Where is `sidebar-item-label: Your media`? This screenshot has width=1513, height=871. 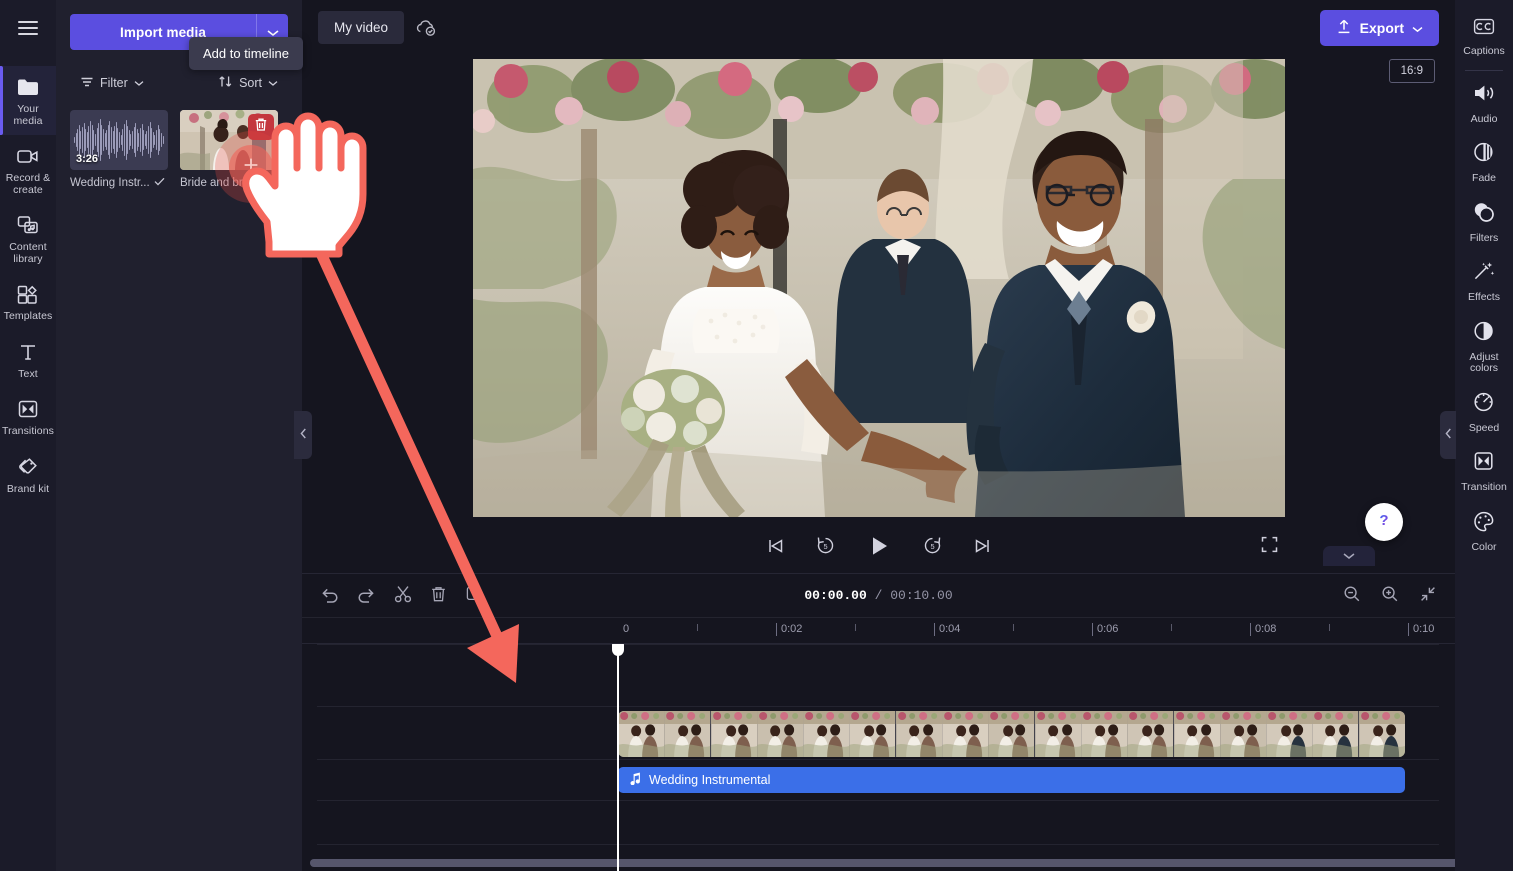
sidebar-item-label: Your media is located at coordinates (28, 115).